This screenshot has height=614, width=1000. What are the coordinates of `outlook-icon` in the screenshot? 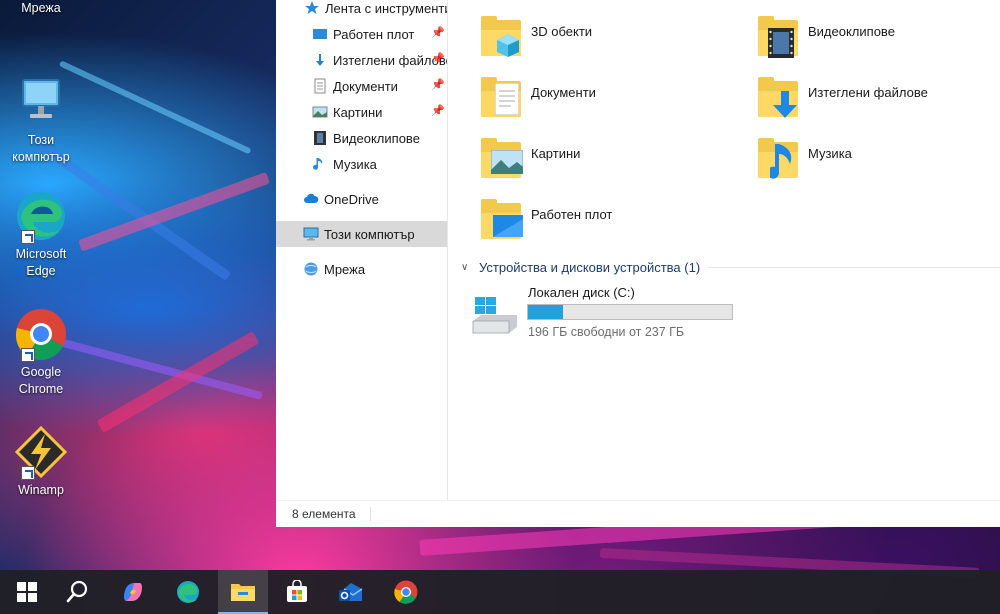 It's located at (351, 592).